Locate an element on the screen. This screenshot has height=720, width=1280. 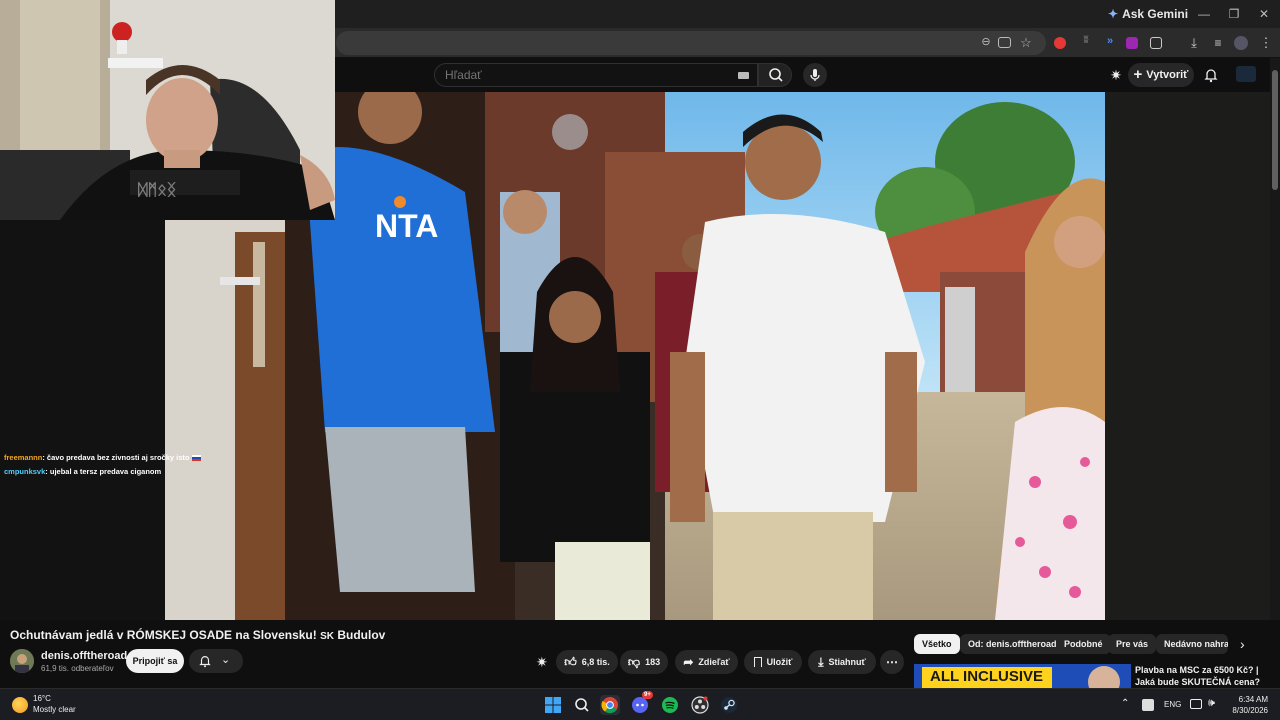
bookmark-icon is located at coordinates (757, 662).